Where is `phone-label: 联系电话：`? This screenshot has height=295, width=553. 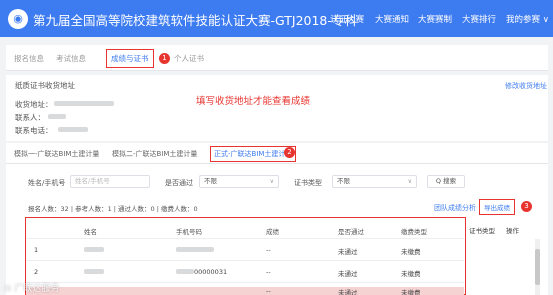
phone-label: 联系电话： is located at coordinates (34, 130).